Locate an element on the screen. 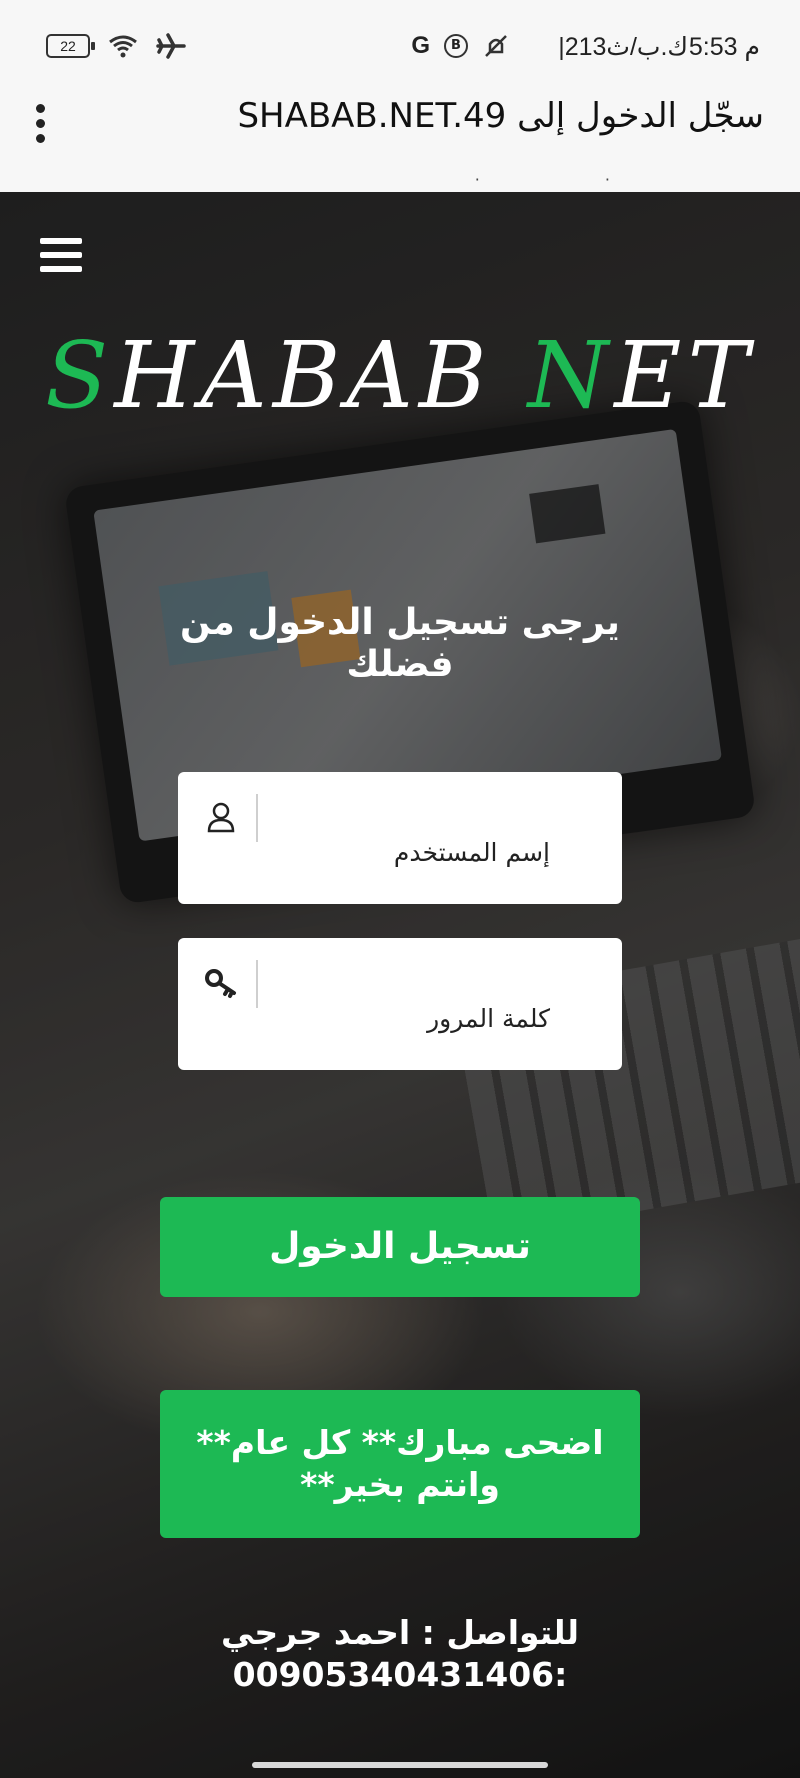 The width and height of the screenshot is (800, 1778). google-g-icon: G is located at coordinates (420, 45).